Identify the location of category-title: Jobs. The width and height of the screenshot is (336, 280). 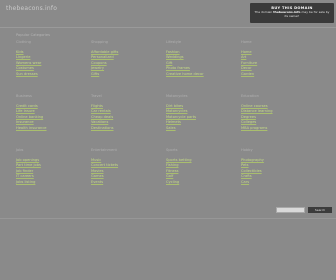
(20, 150).